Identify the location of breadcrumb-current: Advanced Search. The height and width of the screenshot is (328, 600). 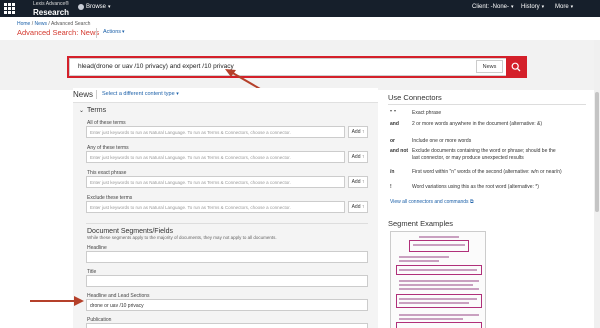
(70, 24).